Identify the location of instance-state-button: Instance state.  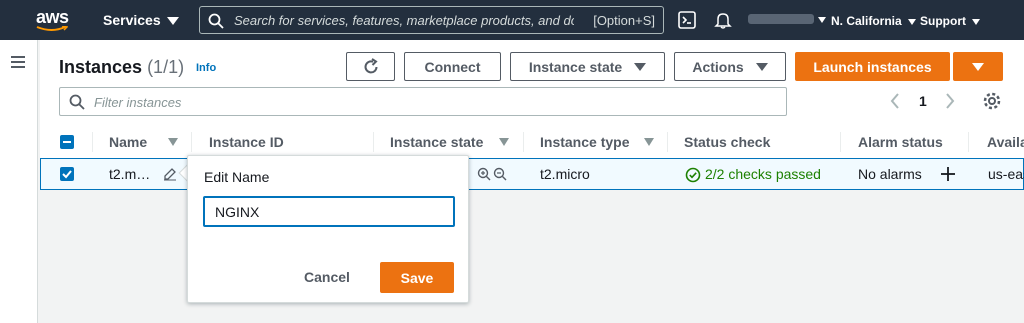
(587, 66).